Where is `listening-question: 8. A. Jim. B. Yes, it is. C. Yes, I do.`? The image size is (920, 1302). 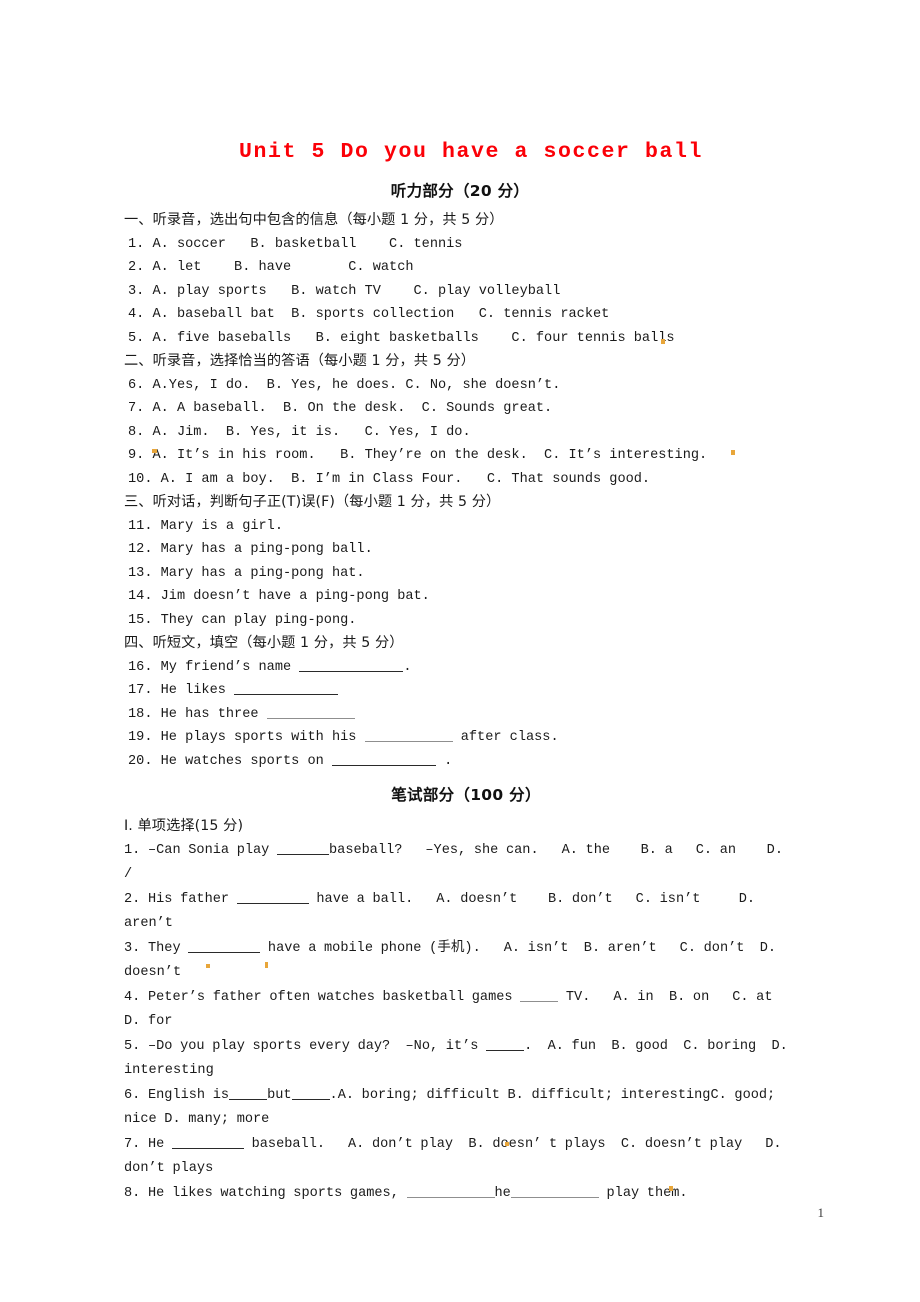
listening-question: 8. A. Jim. B. Yes, it is. C. Yes, I do. is located at coordinates (299, 432).